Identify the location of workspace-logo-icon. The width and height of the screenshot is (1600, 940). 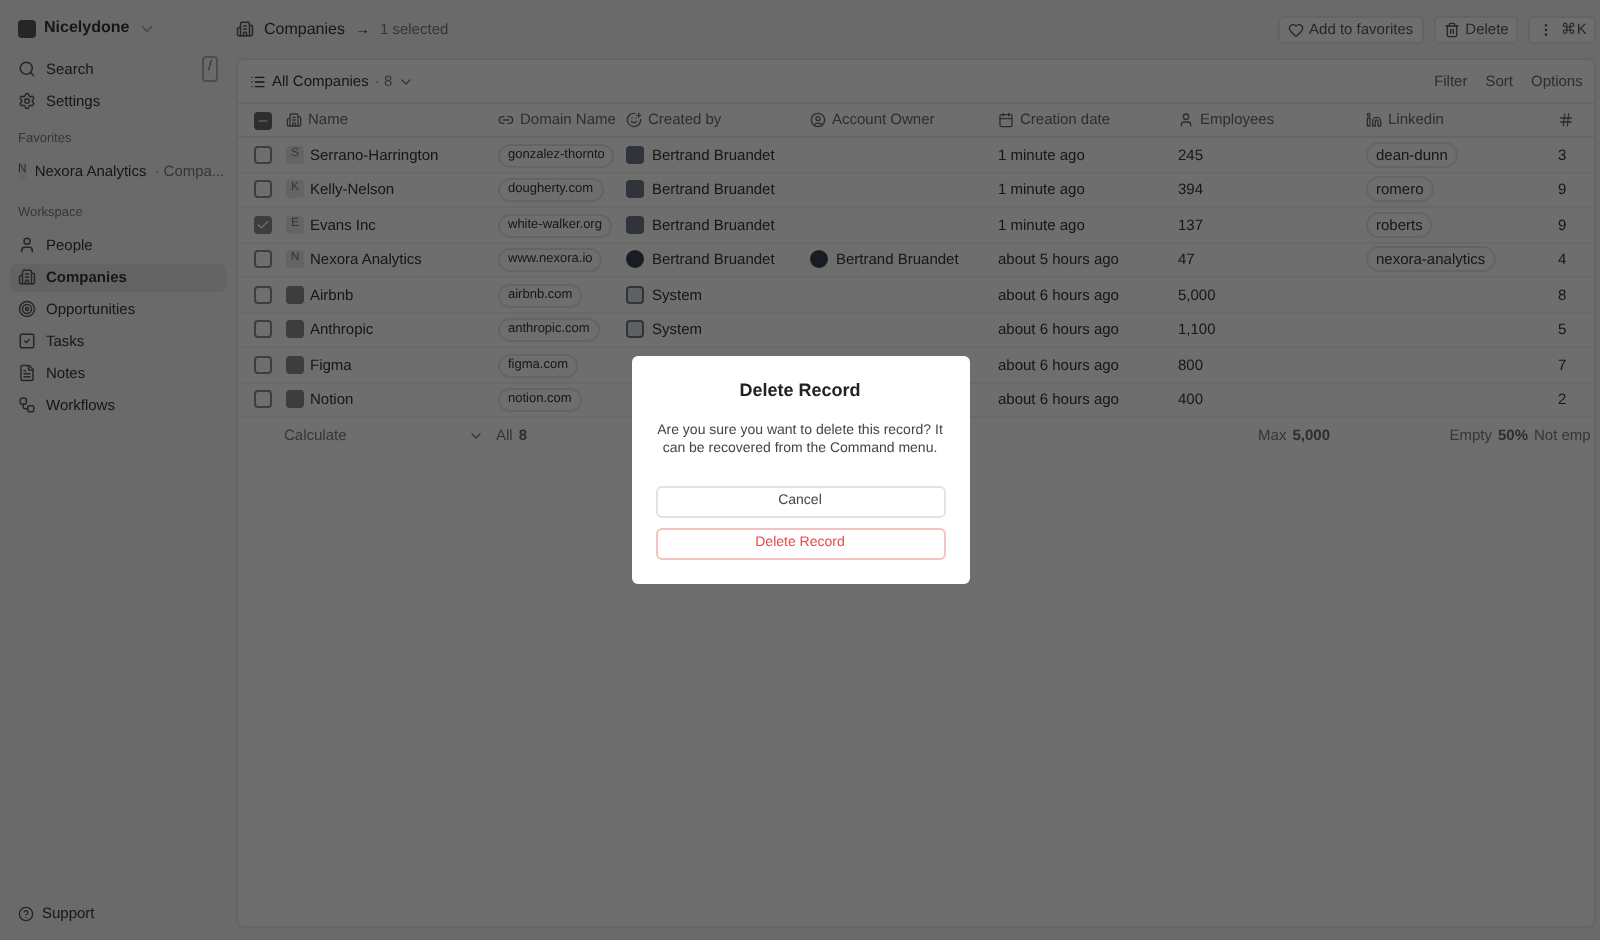
(27, 28).